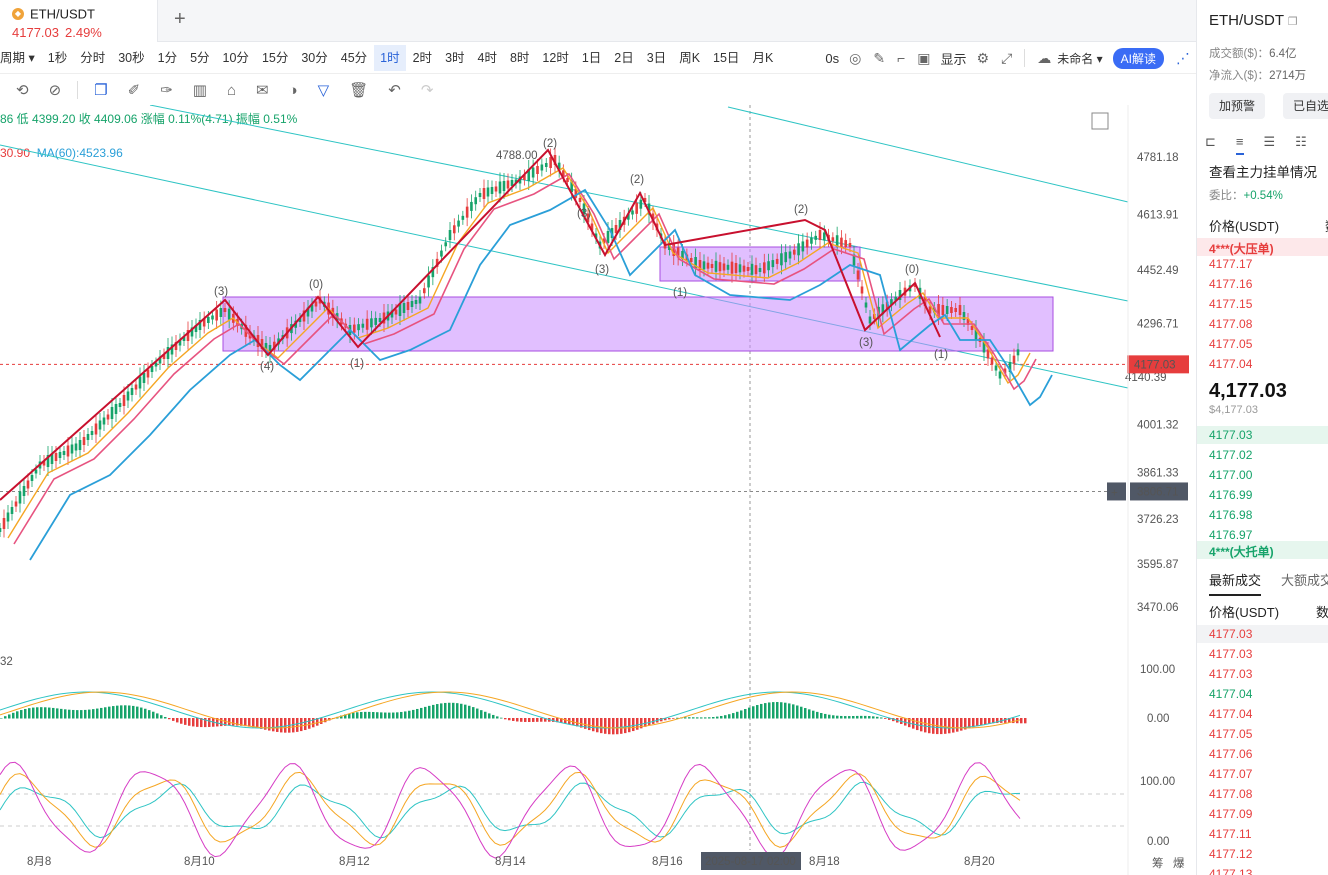 This screenshot has width=1328, height=875. What do you see at coordinates (275, 58) in the screenshot?
I see `timeframe-7: 15分` at bounding box center [275, 58].